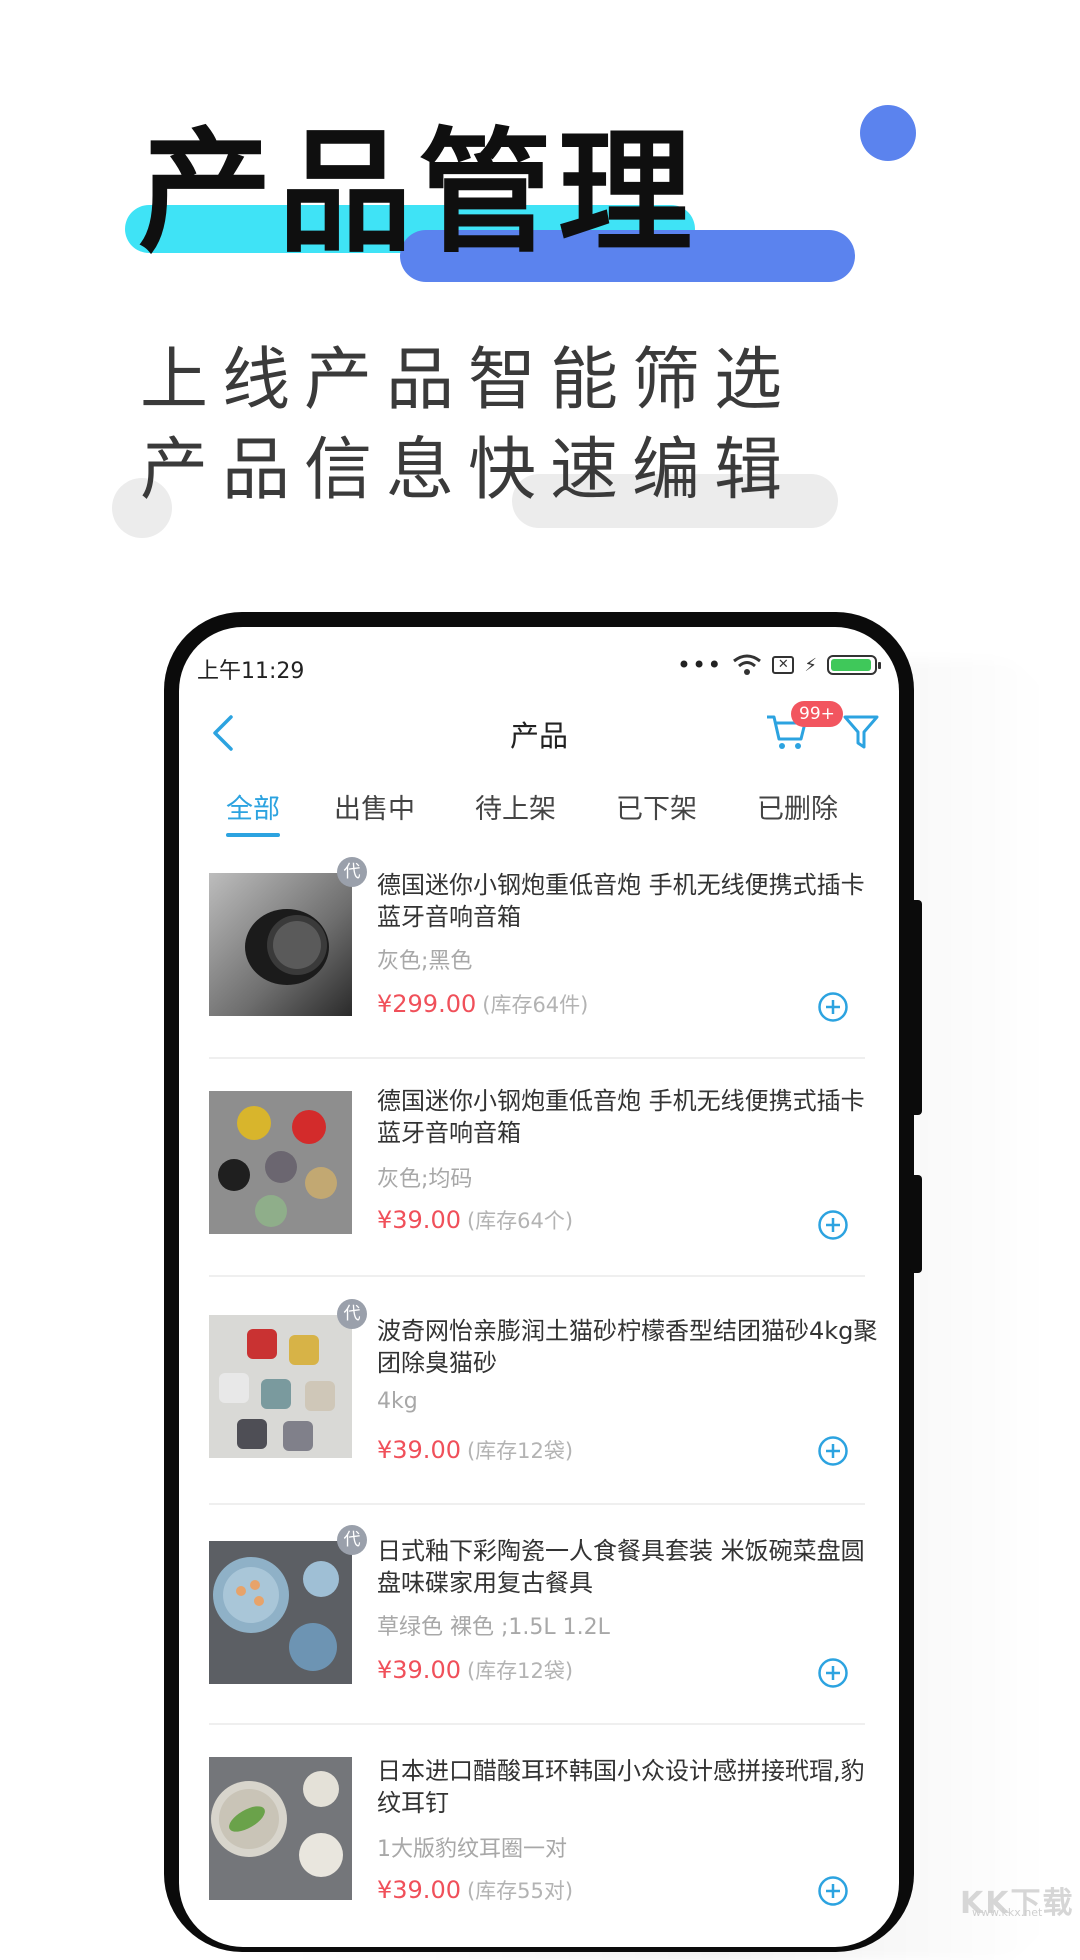 This screenshot has width=1080, height=1960. What do you see at coordinates (425, 1179) in the screenshot?
I see `product-spec: 灰色;均码` at bounding box center [425, 1179].